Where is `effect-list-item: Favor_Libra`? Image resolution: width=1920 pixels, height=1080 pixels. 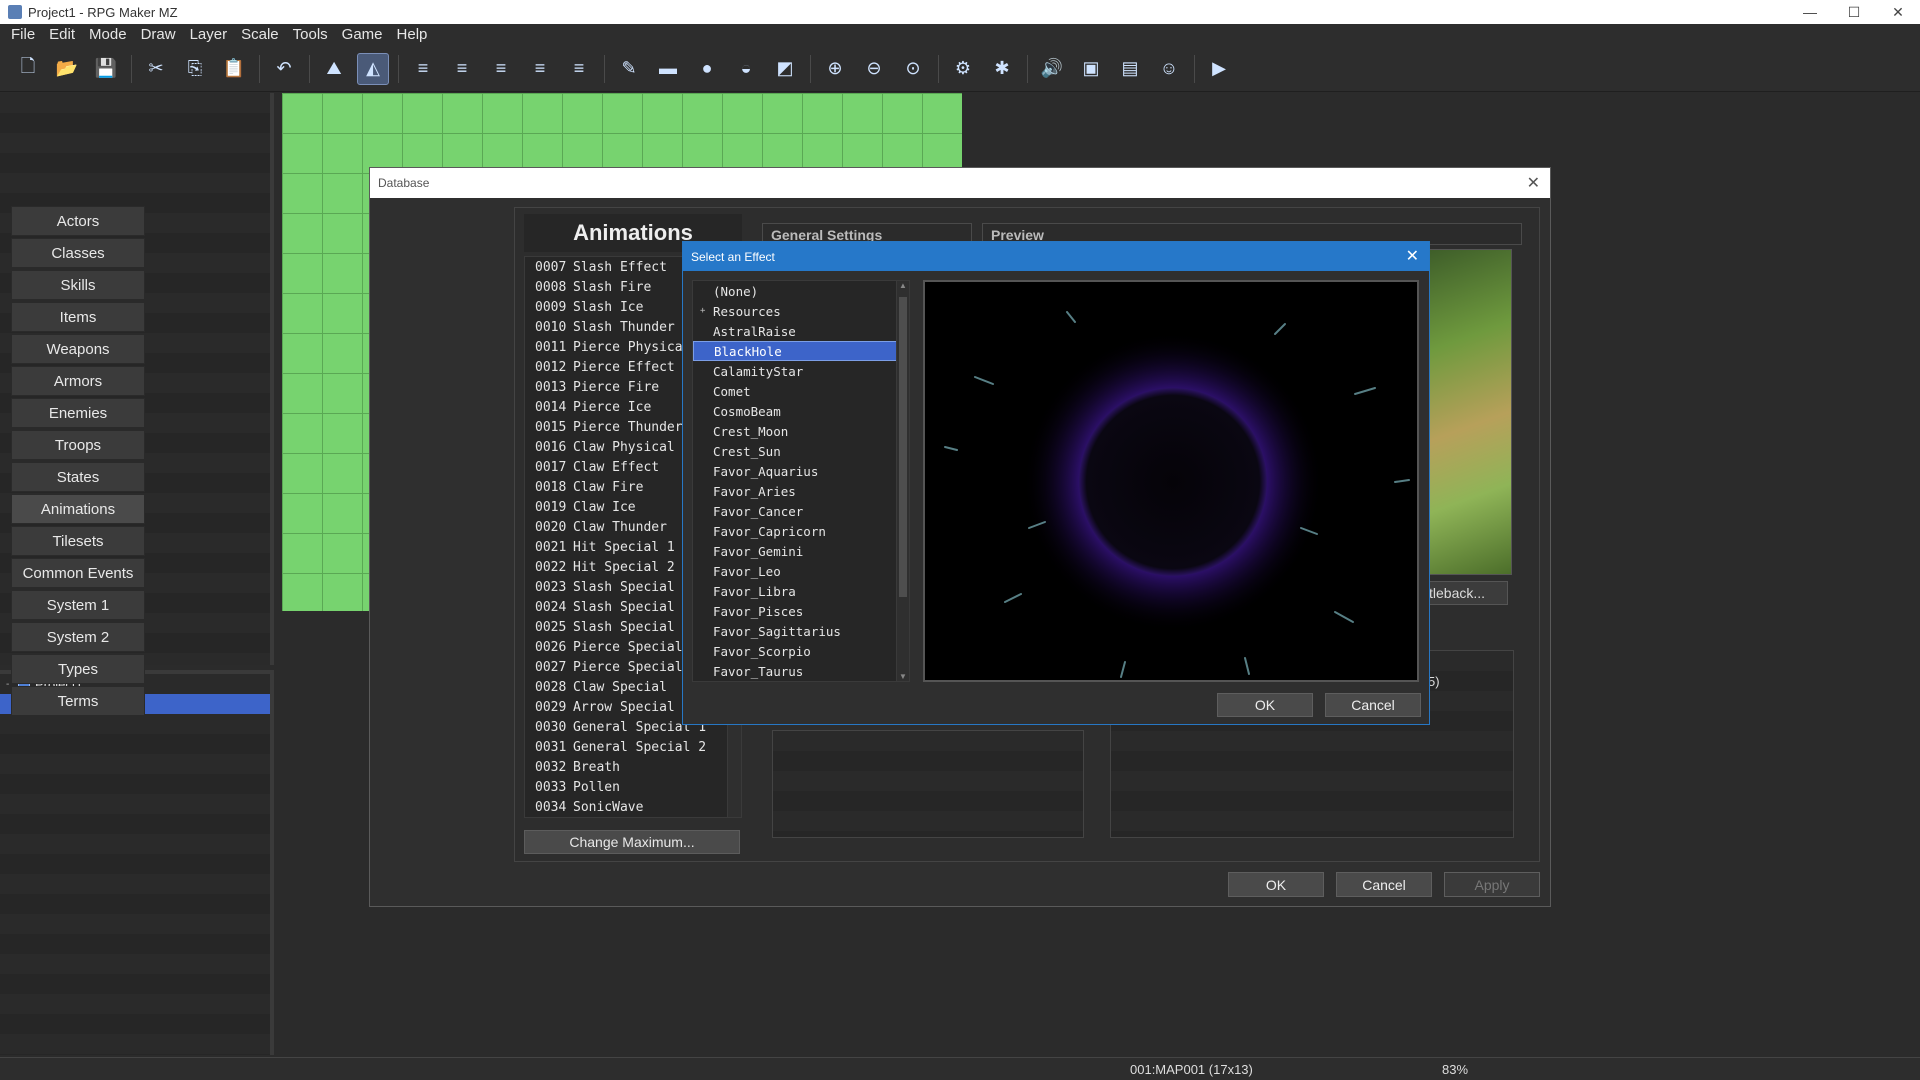 effect-list-item: Favor_Libra is located at coordinates (795, 591).